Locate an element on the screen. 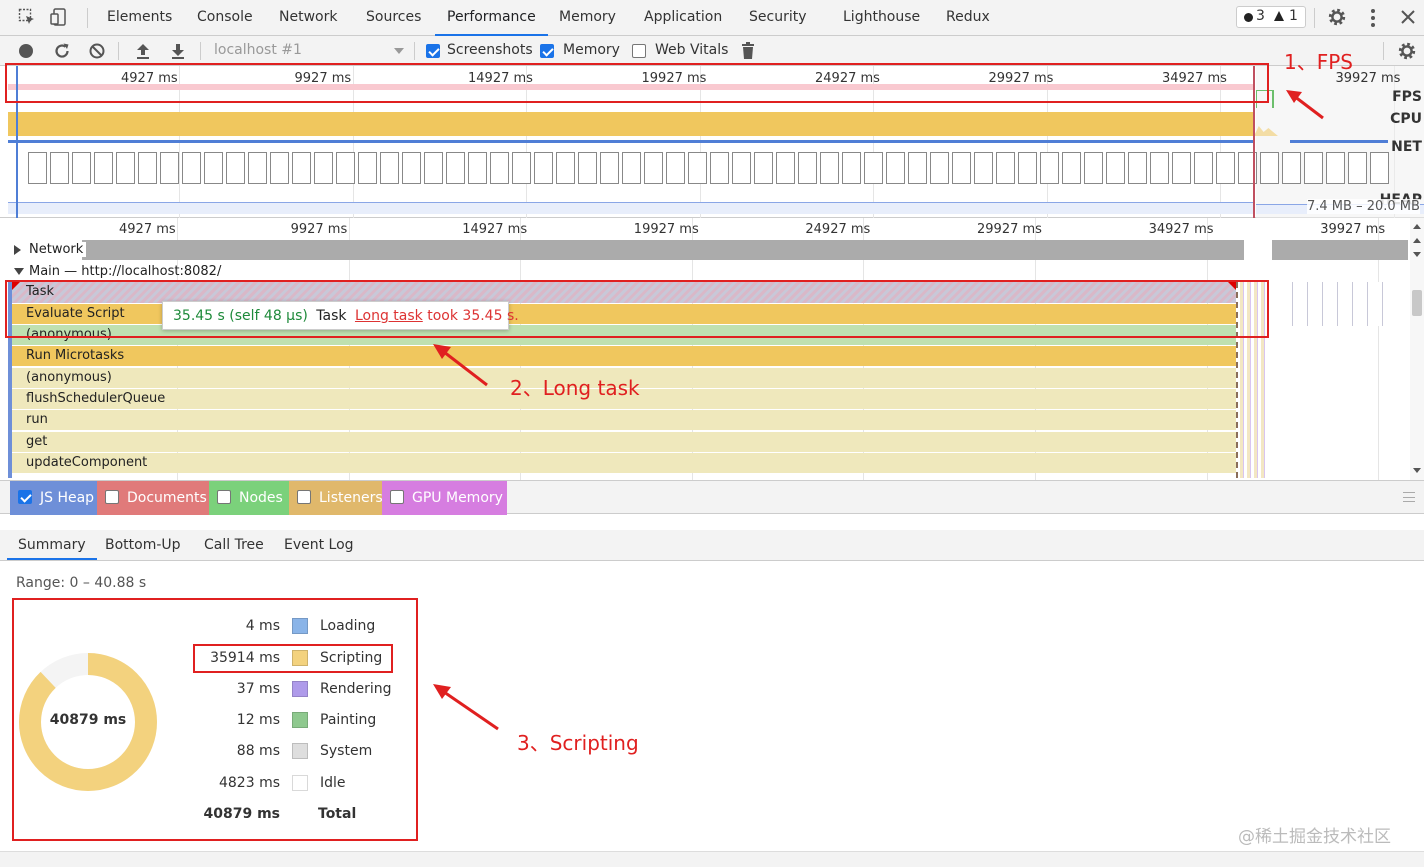 This screenshot has height=867, width=1424. bottom-statusbar is located at coordinates (712, 859).